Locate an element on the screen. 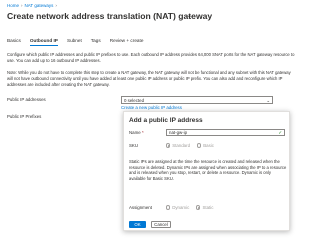 Image resolution: width=320 pixels, height=240 pixels. public-ip-prefixes-label: Public IP Prefixes is located at coordinates (24, 116).